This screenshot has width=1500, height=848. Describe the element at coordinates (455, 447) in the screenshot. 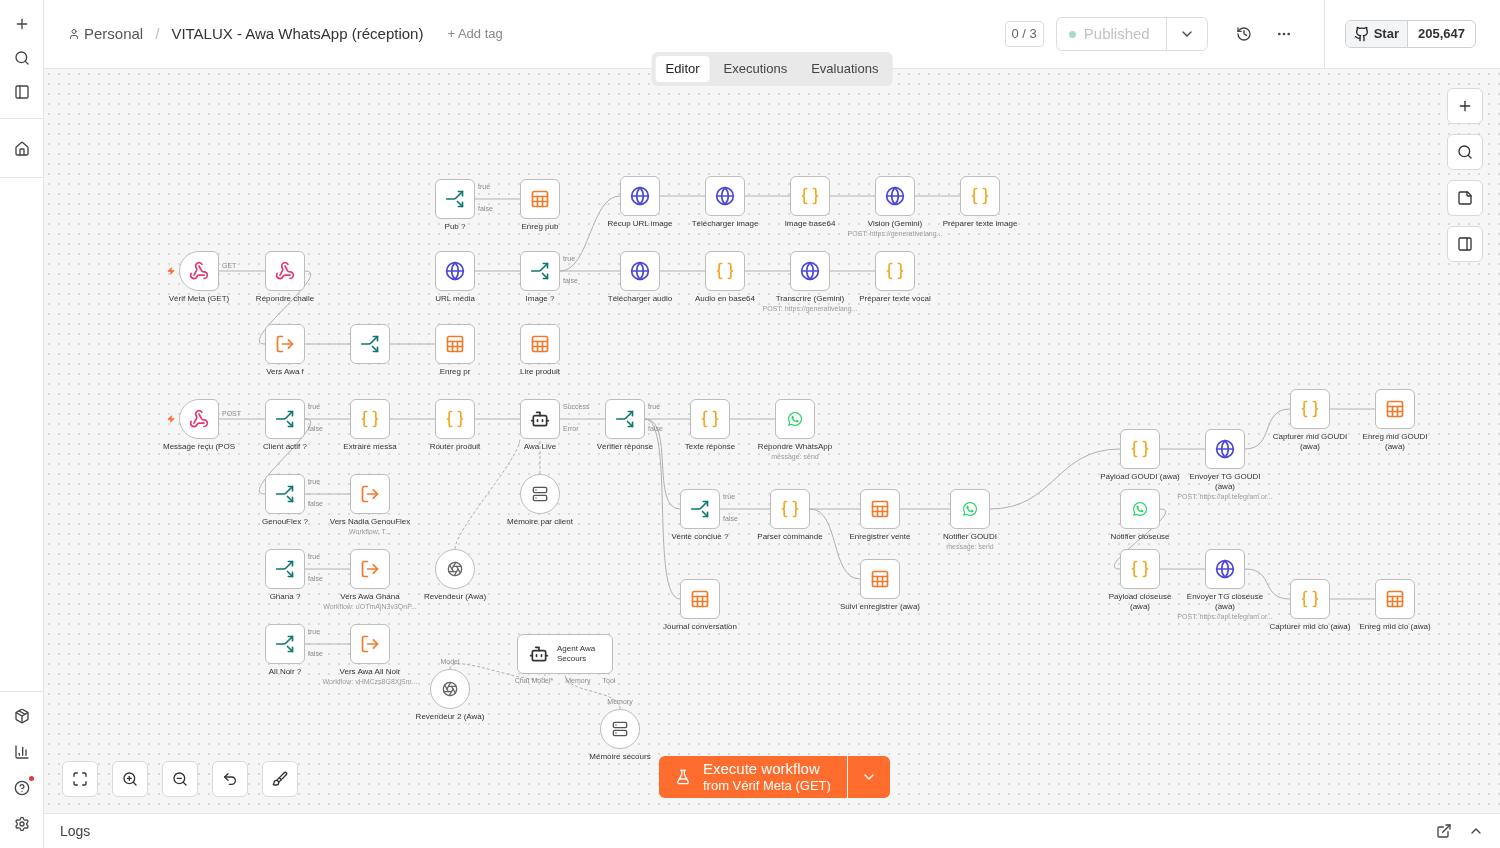

I see `node-label: Router produit` at that location.